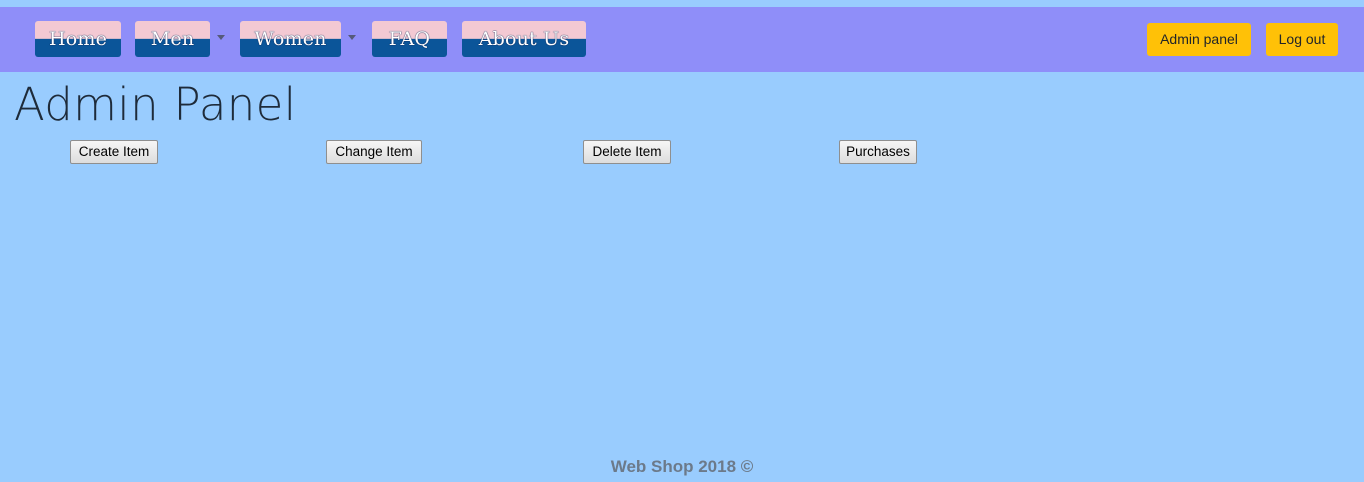 The height and width of the screenshot is (482, 1364). Describe the element at coordinates (155, 104) in the screenshot. I see `page-title: Admin Panel` at that location.